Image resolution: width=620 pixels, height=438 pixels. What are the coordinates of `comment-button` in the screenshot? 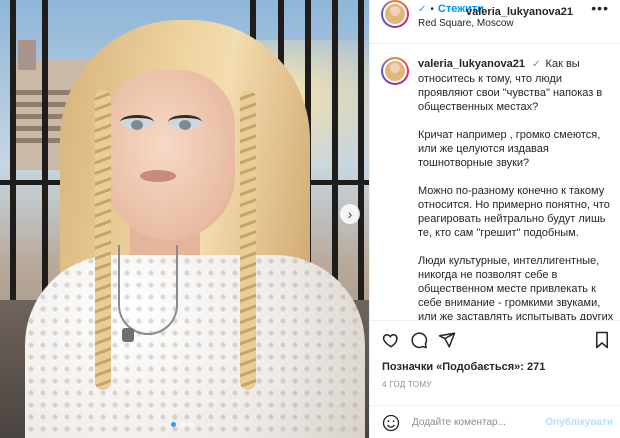 It's located at (419, 340).